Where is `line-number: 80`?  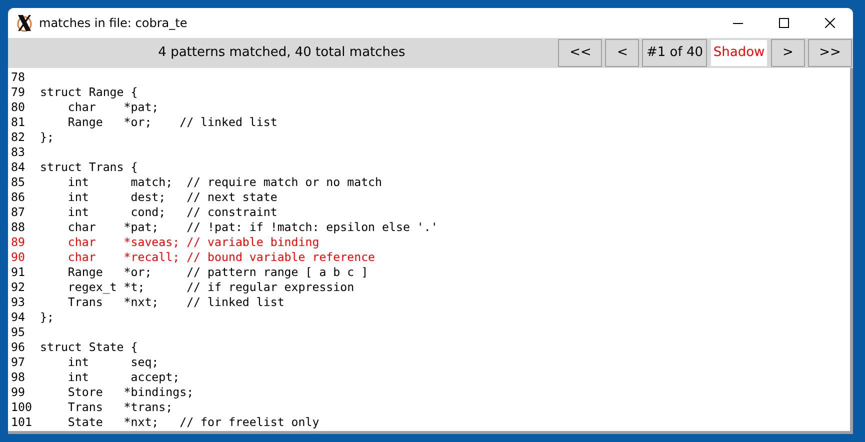 line-number: 80 is located at coordinates (18, 107).